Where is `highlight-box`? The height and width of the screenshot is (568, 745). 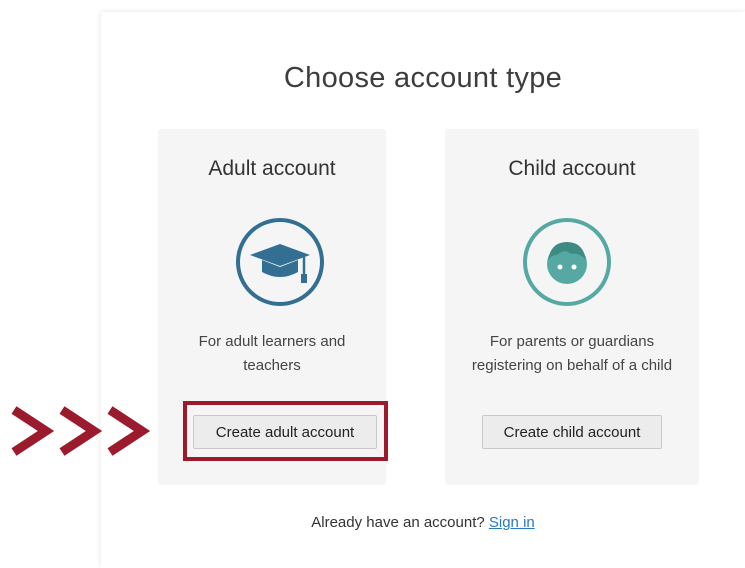
highlight-box is located at coordinates (285, 431).